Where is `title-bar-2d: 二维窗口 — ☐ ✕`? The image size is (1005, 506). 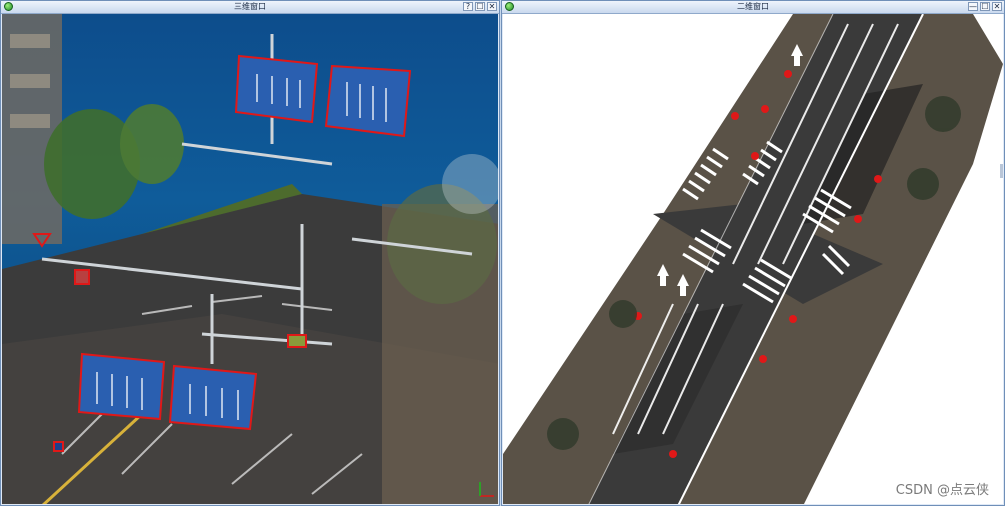 title-bar-2d: 二维窗口 — ☐ ✕ is located at coordinates (753, 7).